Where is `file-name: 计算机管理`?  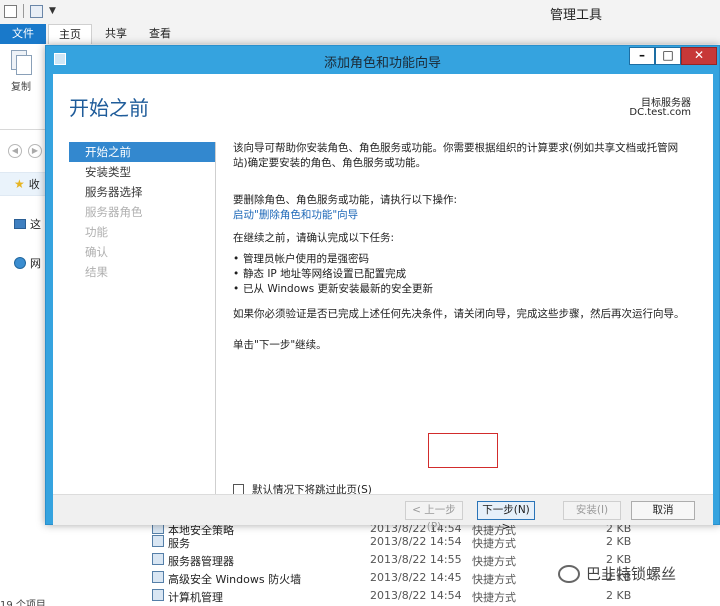
file-name: 计算机管理 is located at coordinates (195, 597).